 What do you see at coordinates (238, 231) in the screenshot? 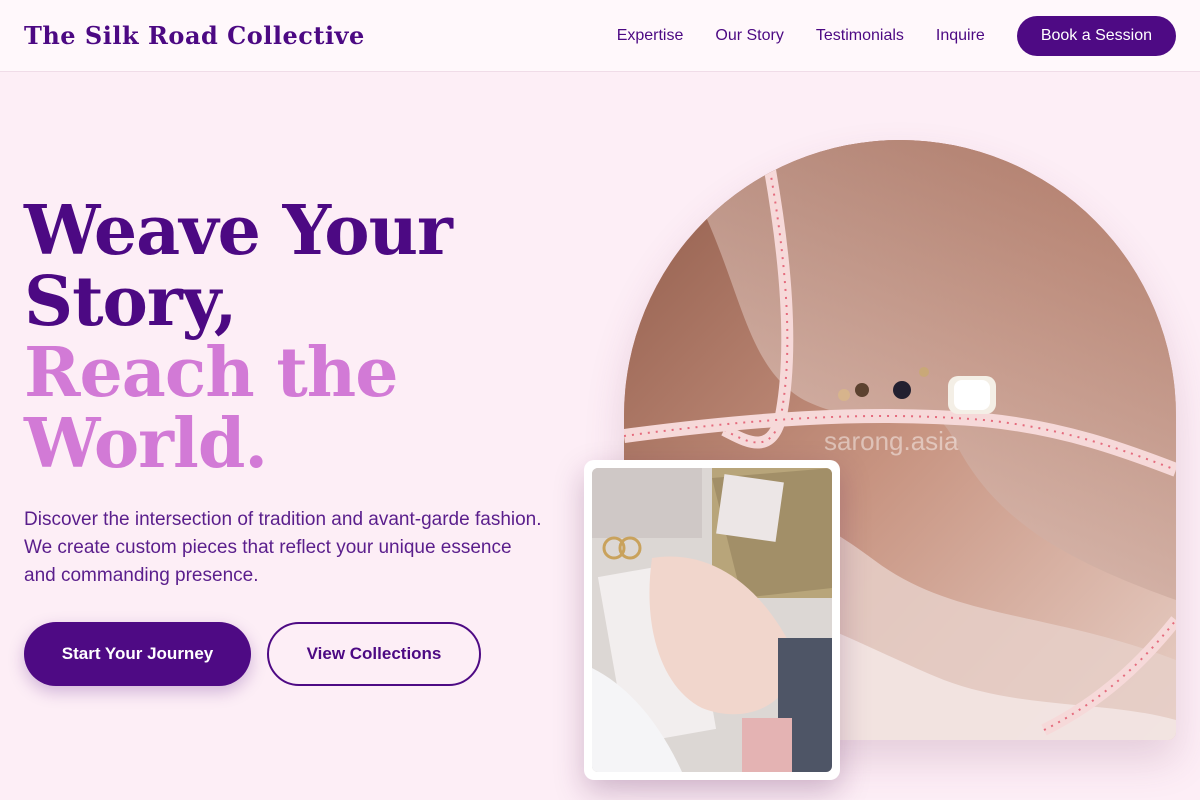
I see `hero-title-line-1a: Weave Your` at bounding box center [238, 231].